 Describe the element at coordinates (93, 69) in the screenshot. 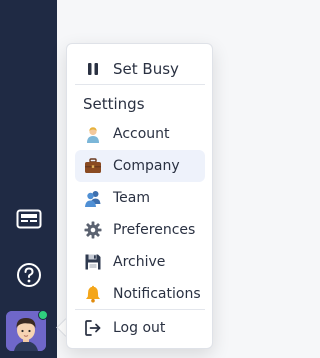

I see `pause-icon` at that location.